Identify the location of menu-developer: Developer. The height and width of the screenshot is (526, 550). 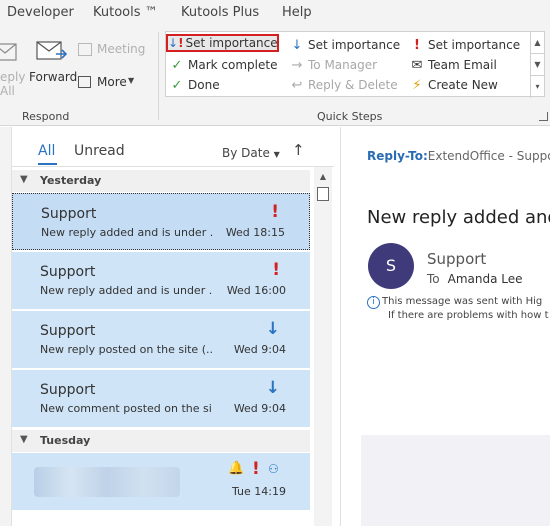
(40, 12).